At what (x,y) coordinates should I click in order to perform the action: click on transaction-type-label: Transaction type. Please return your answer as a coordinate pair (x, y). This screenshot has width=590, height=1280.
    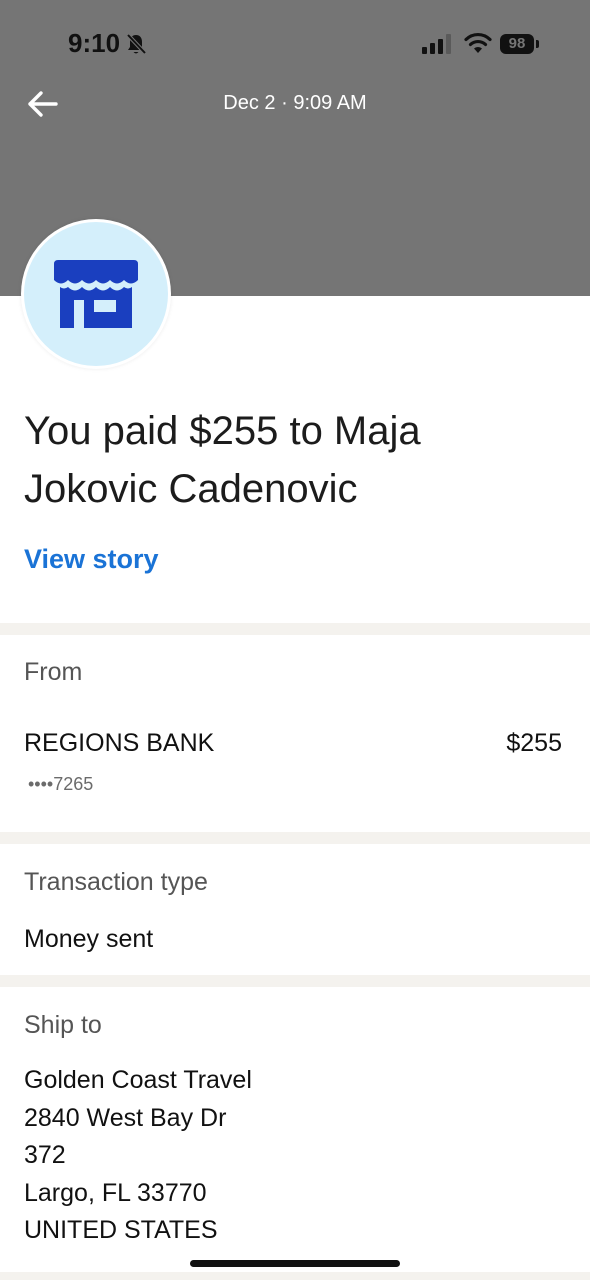
    Looking at the image, I should click on (116, 882).